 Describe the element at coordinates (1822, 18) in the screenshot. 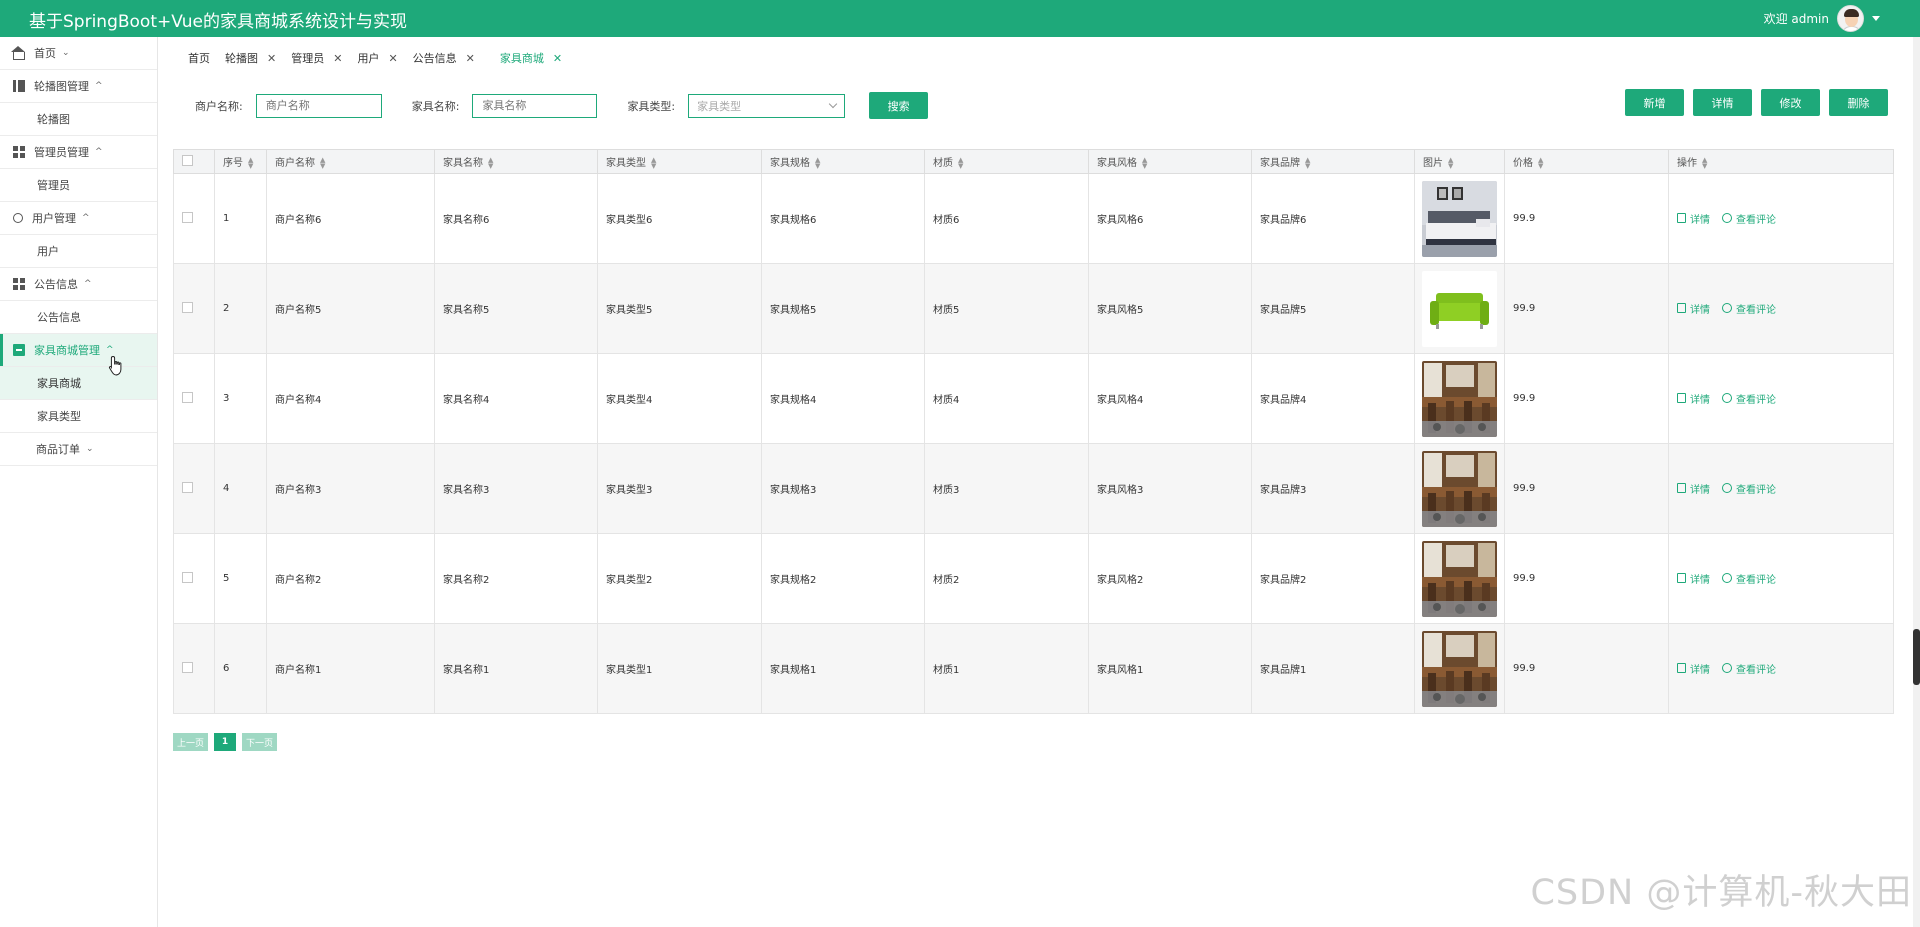

I see `user-menu: 欢迎 admin` at that location.